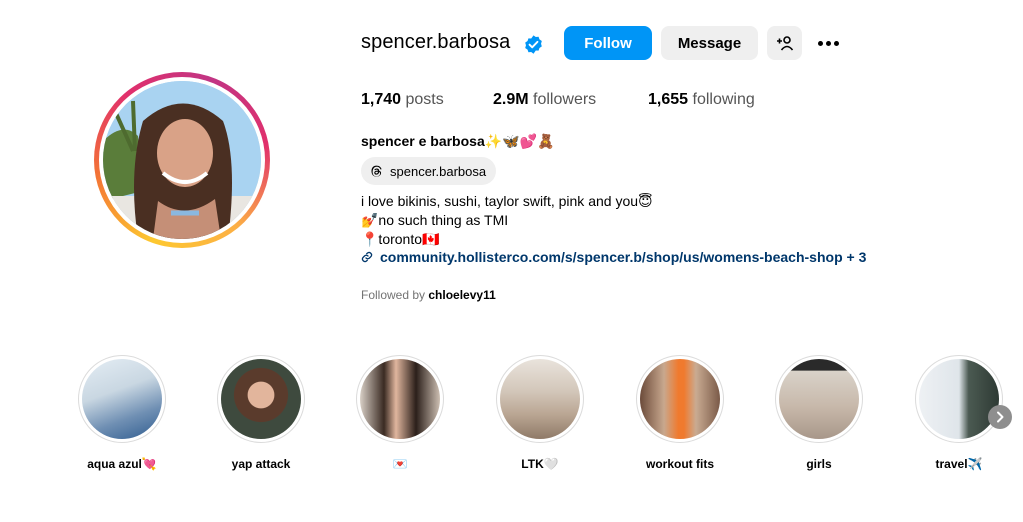 This screenshot has width=1023, height=522. Describe the element at coordinates (462, 295) in the screenshot. I see `followed-by-user: chloelevy11` at that location.